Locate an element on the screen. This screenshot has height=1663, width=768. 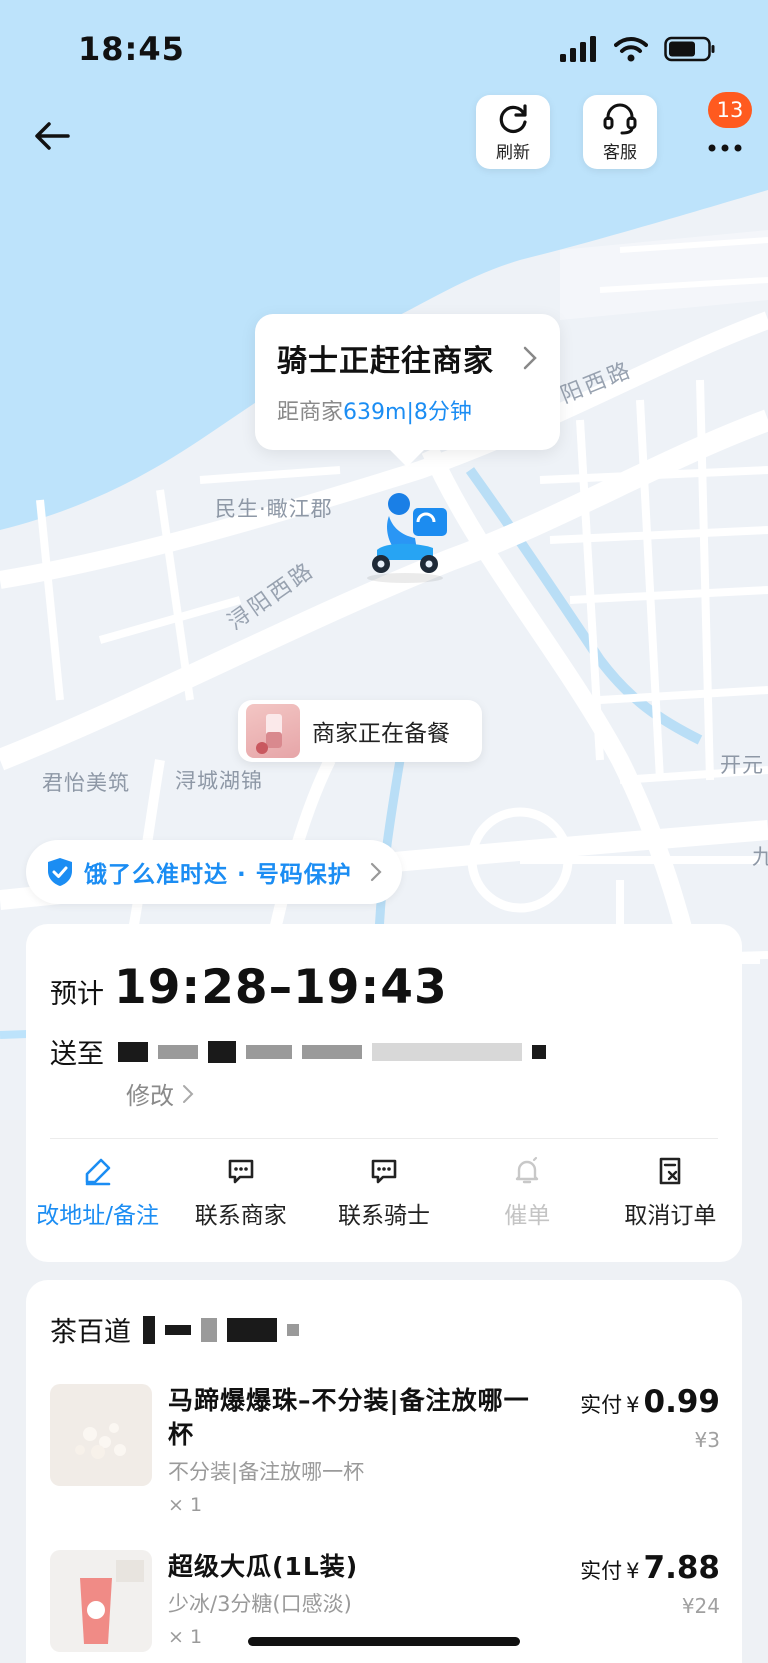
shield-check-icon is located at coordinates (60, 872).